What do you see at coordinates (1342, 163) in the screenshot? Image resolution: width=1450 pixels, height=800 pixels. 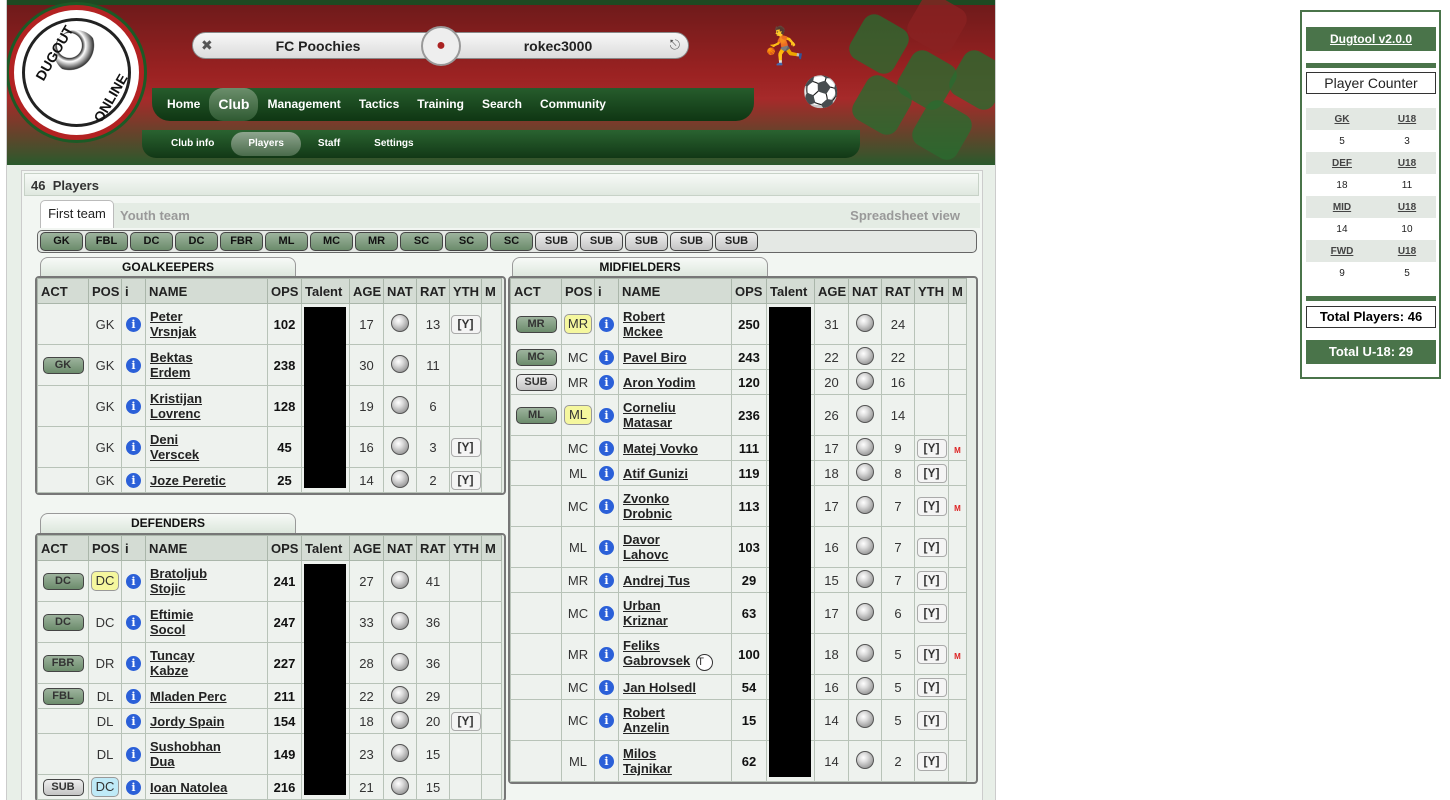 I see `counter-pos-link: DEF` at bounding box center [1342, 163].